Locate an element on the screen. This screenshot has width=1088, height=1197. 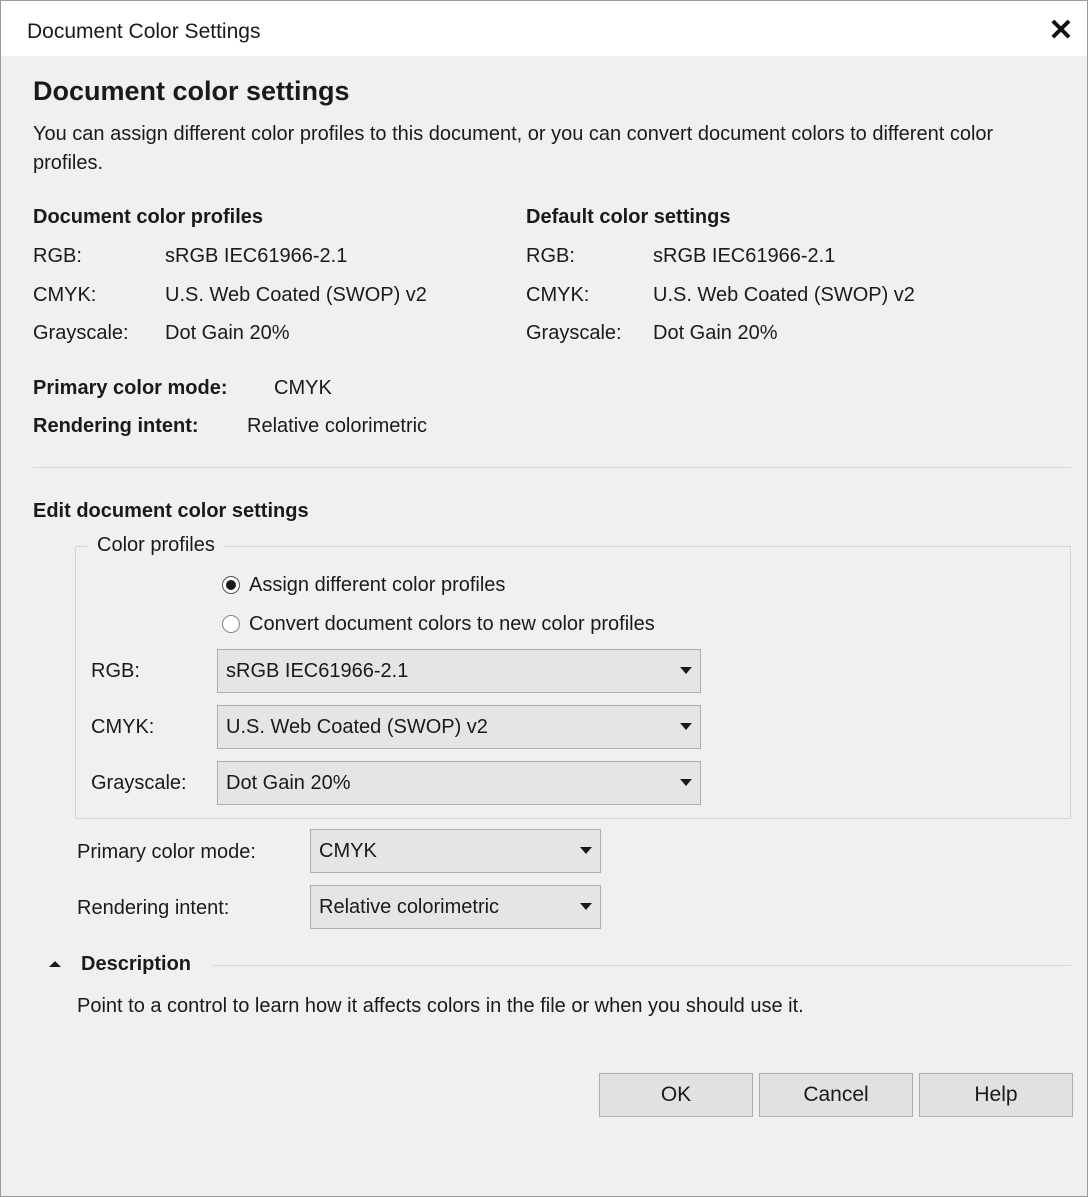
cmyk-select-label: CMYK: is located at coordinates (123, 727).